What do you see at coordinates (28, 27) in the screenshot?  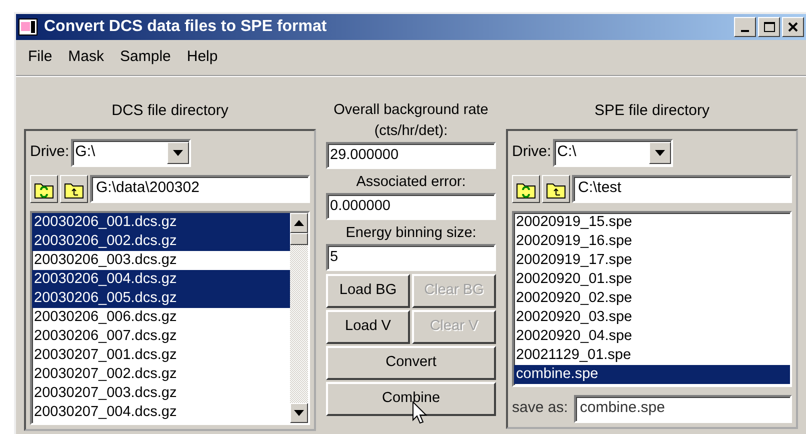 I see `app-icon` at bounding box center [28, 27].